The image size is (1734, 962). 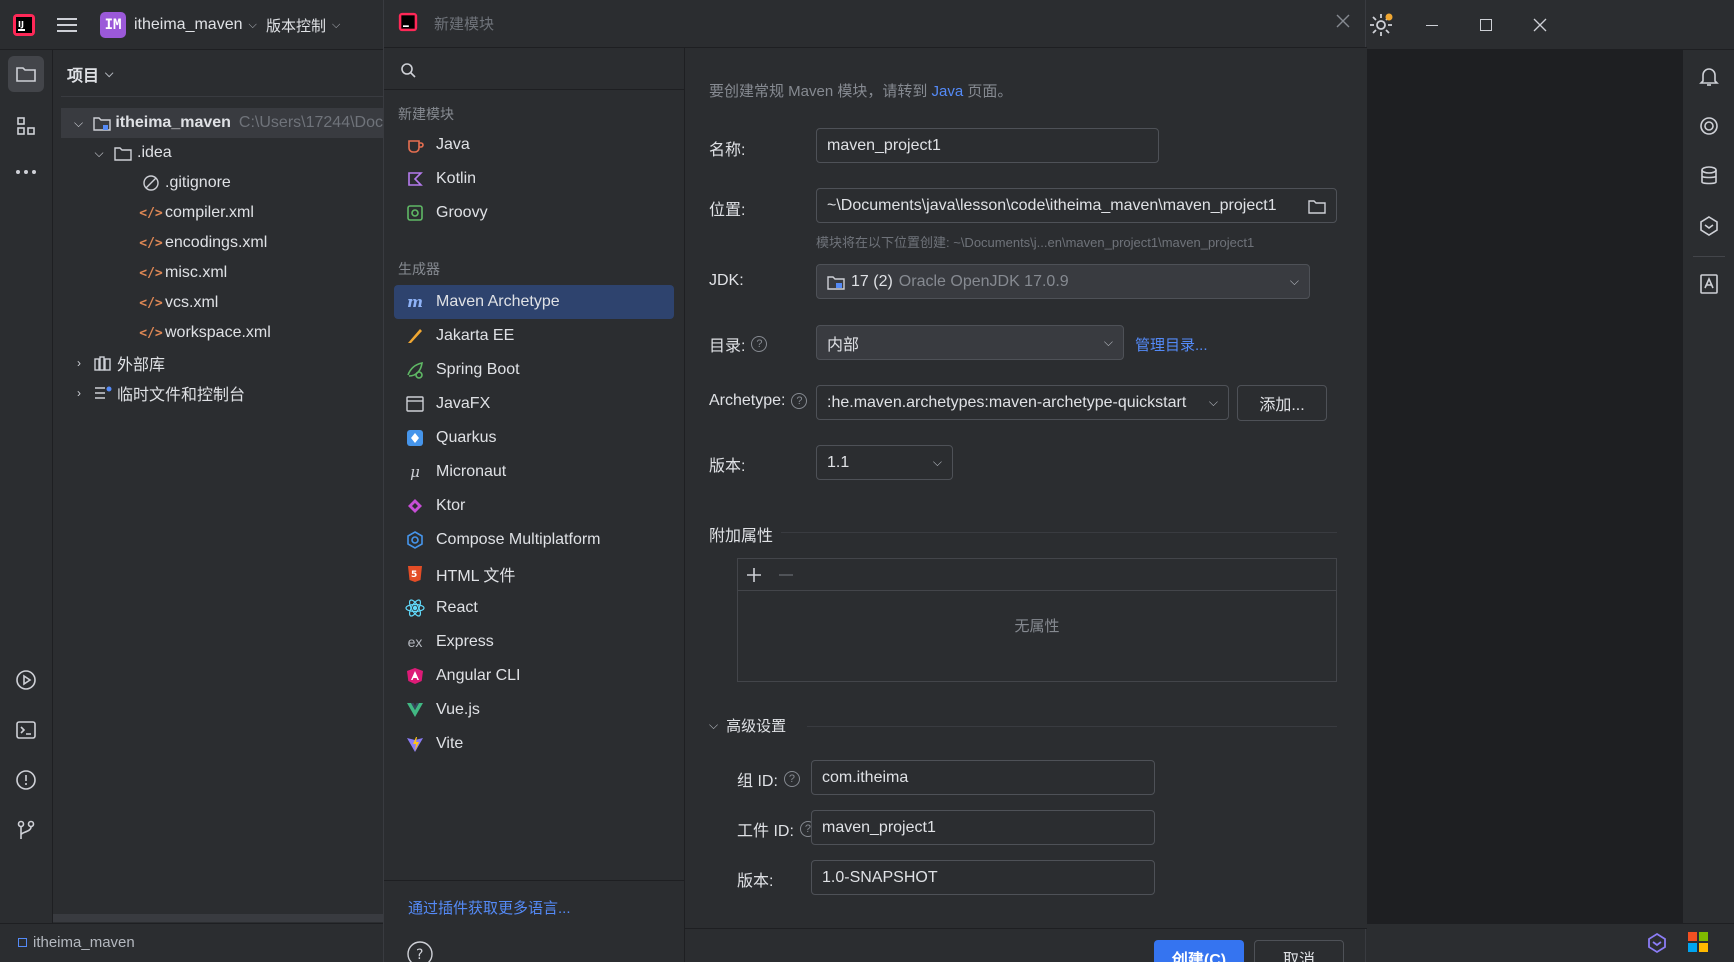 I want to click on generator-item-react: React, so click(x=534, y=608).